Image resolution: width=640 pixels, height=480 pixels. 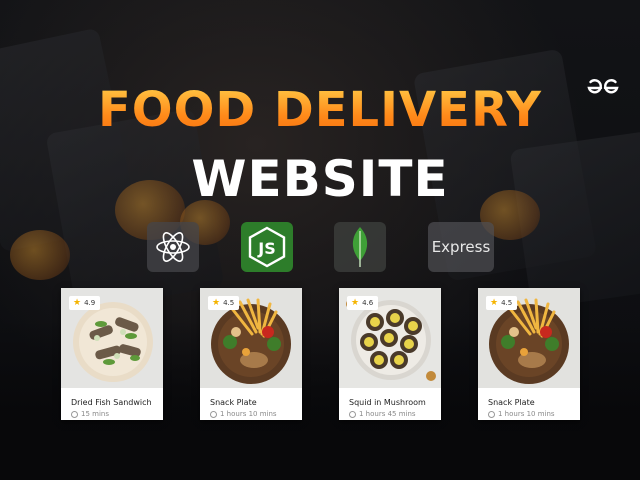 What do you see at coordinates (390, 354) in the screenshot?
I see `food-card: ★ 4.6 Squid in Mushroom 1 hours 45 mins` at bounding box center [390, 354].